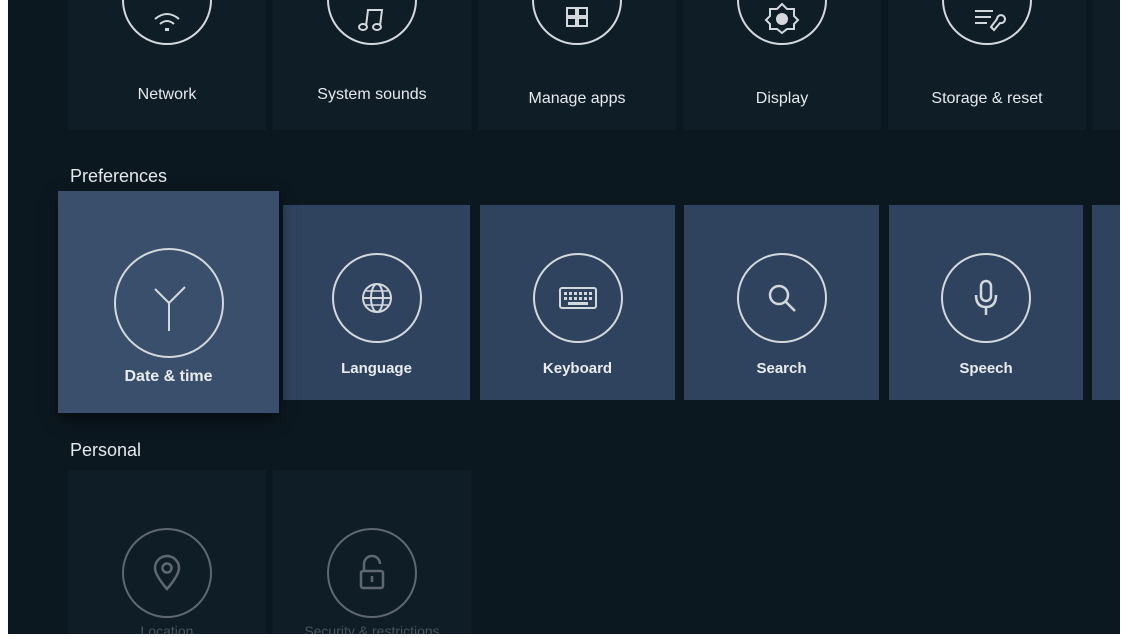 The width and height of the screenshot is (1121, 637). I want to click on unlock-icon, so click(372, 573).